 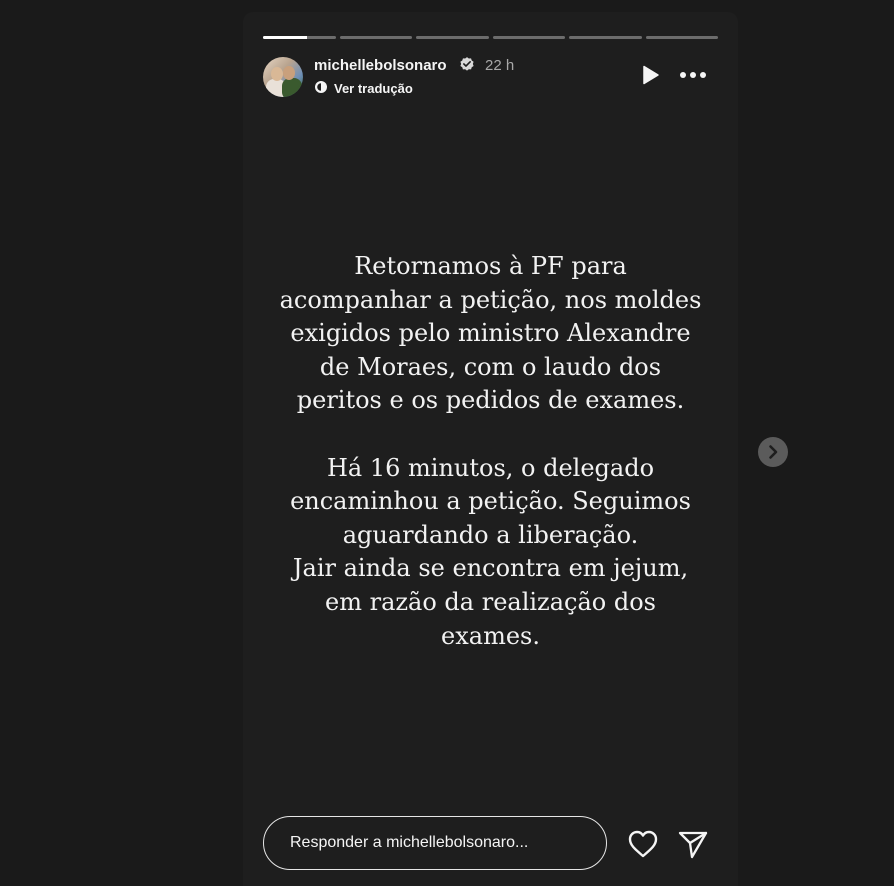 I want to click on chevron-right-icon, so click(x=773, y=452).